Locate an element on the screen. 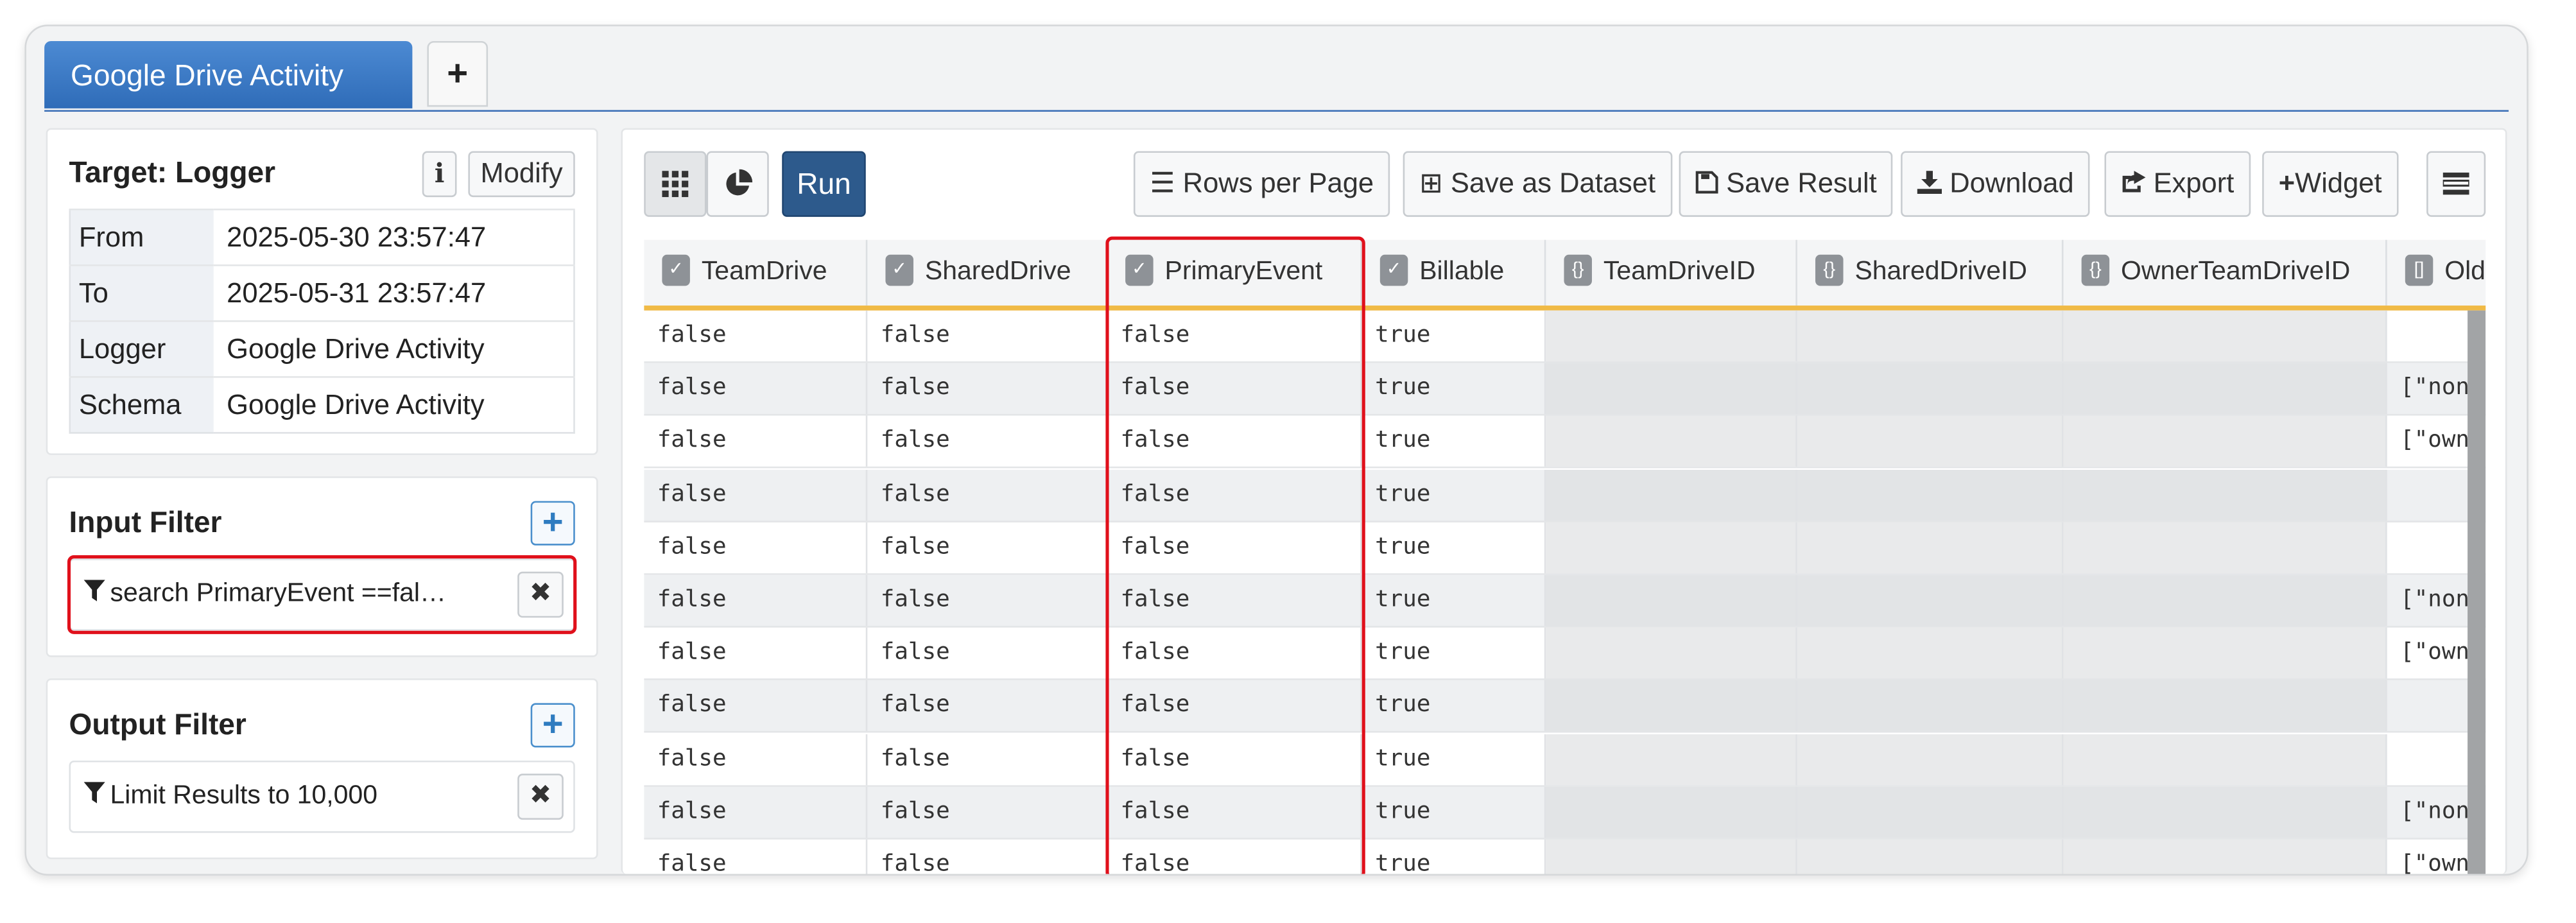 The image size is (2576, 923). column-header-shareddrive: ✓ SharedDrive is located at coordinates (987, 272).